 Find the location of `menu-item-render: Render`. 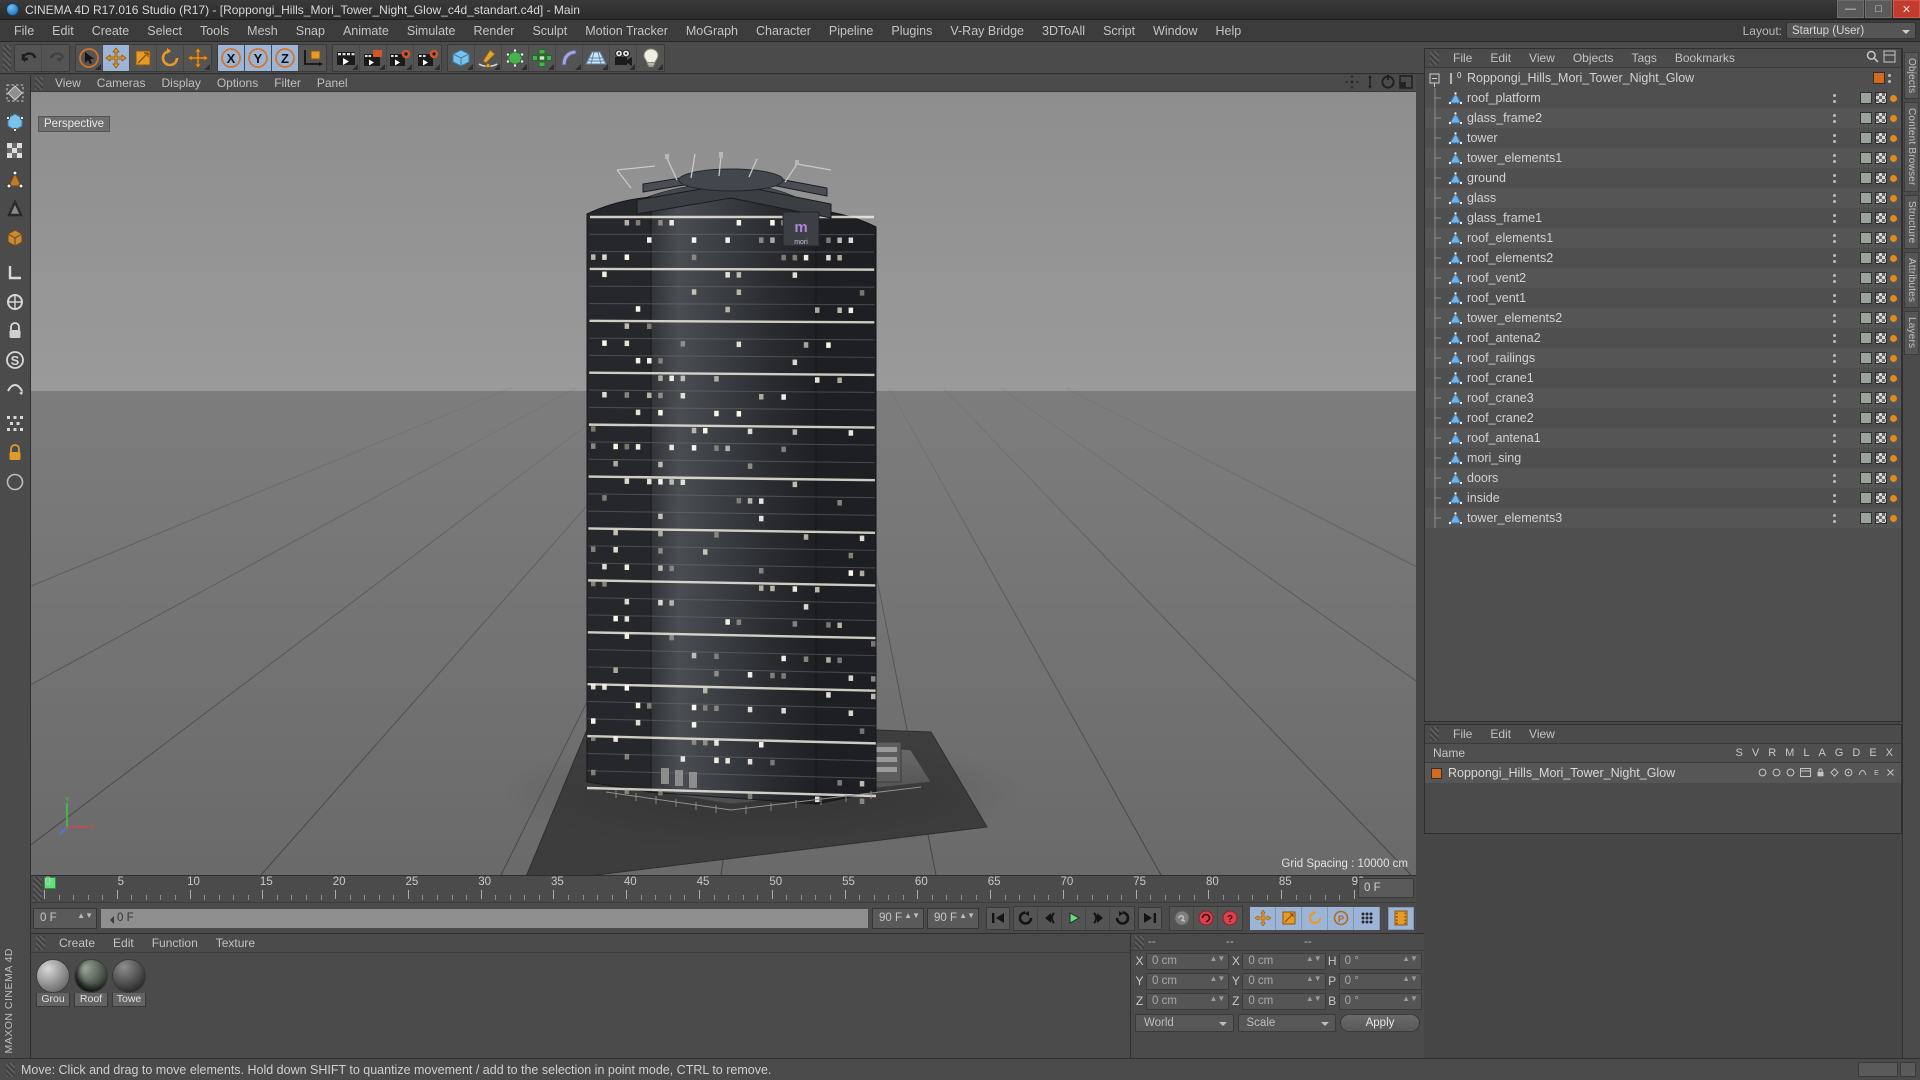

menu-item-render: Render is located at coordinates (493, 31).